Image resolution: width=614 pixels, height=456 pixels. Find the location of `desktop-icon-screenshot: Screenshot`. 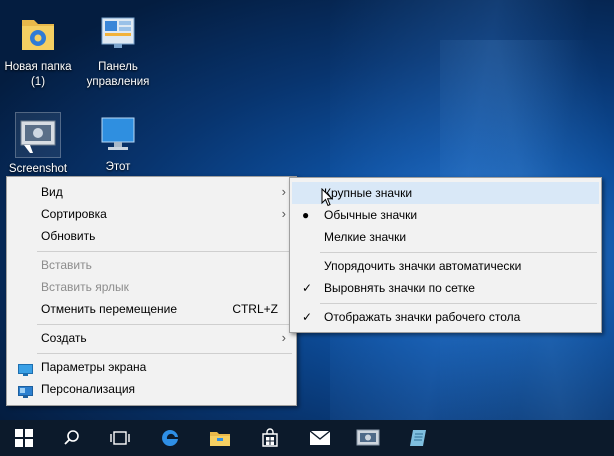

desktop-icon-screenshot: Screenshot is located at coordinates (38, 144).